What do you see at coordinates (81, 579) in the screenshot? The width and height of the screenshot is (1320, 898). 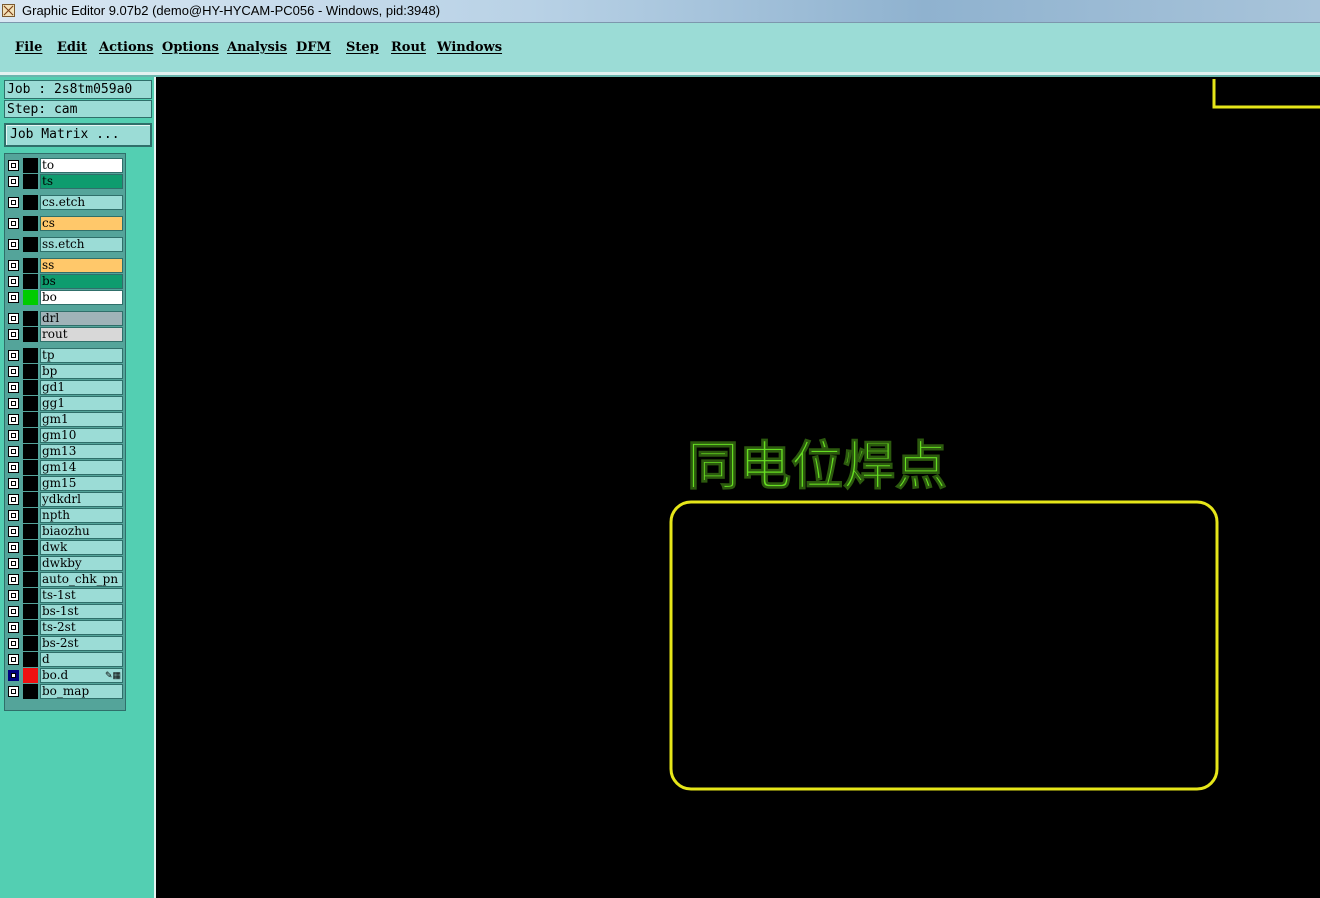 I see `layer-name-label: auto_chk_pn` at bounding box center [81, 579].